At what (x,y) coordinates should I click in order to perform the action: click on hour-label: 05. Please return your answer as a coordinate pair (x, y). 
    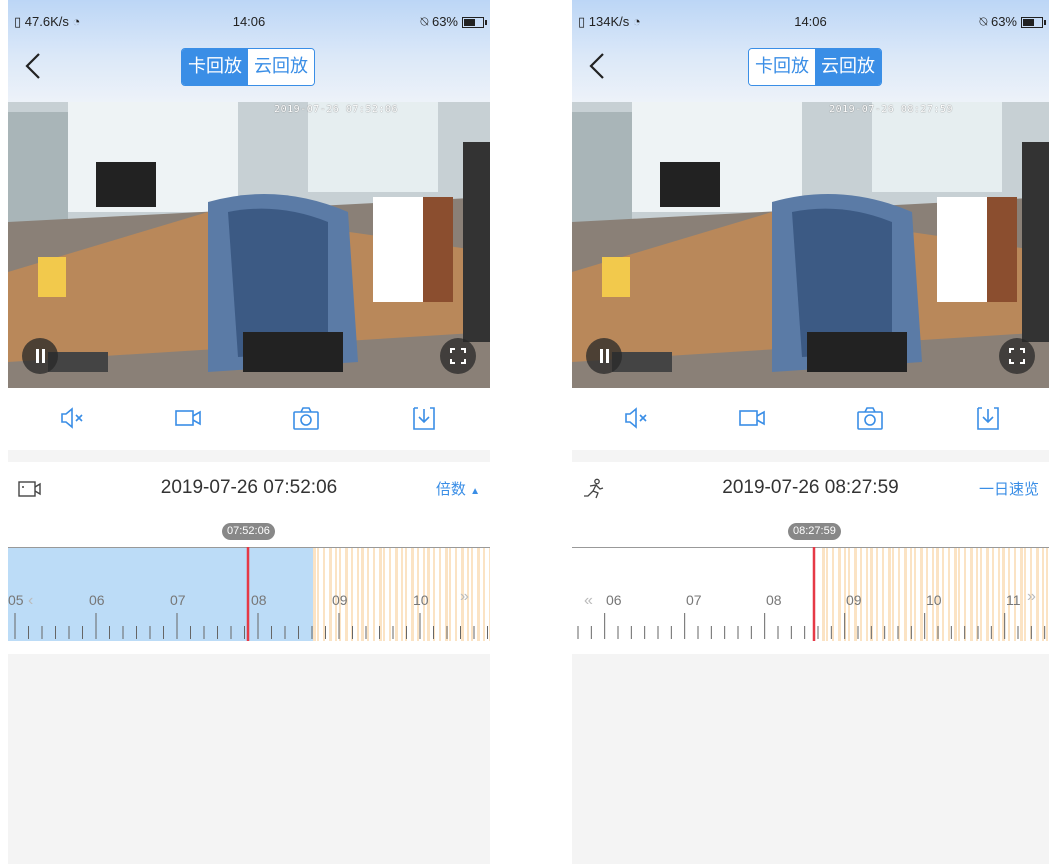
    Looking at the image, I should click on (16, 600).